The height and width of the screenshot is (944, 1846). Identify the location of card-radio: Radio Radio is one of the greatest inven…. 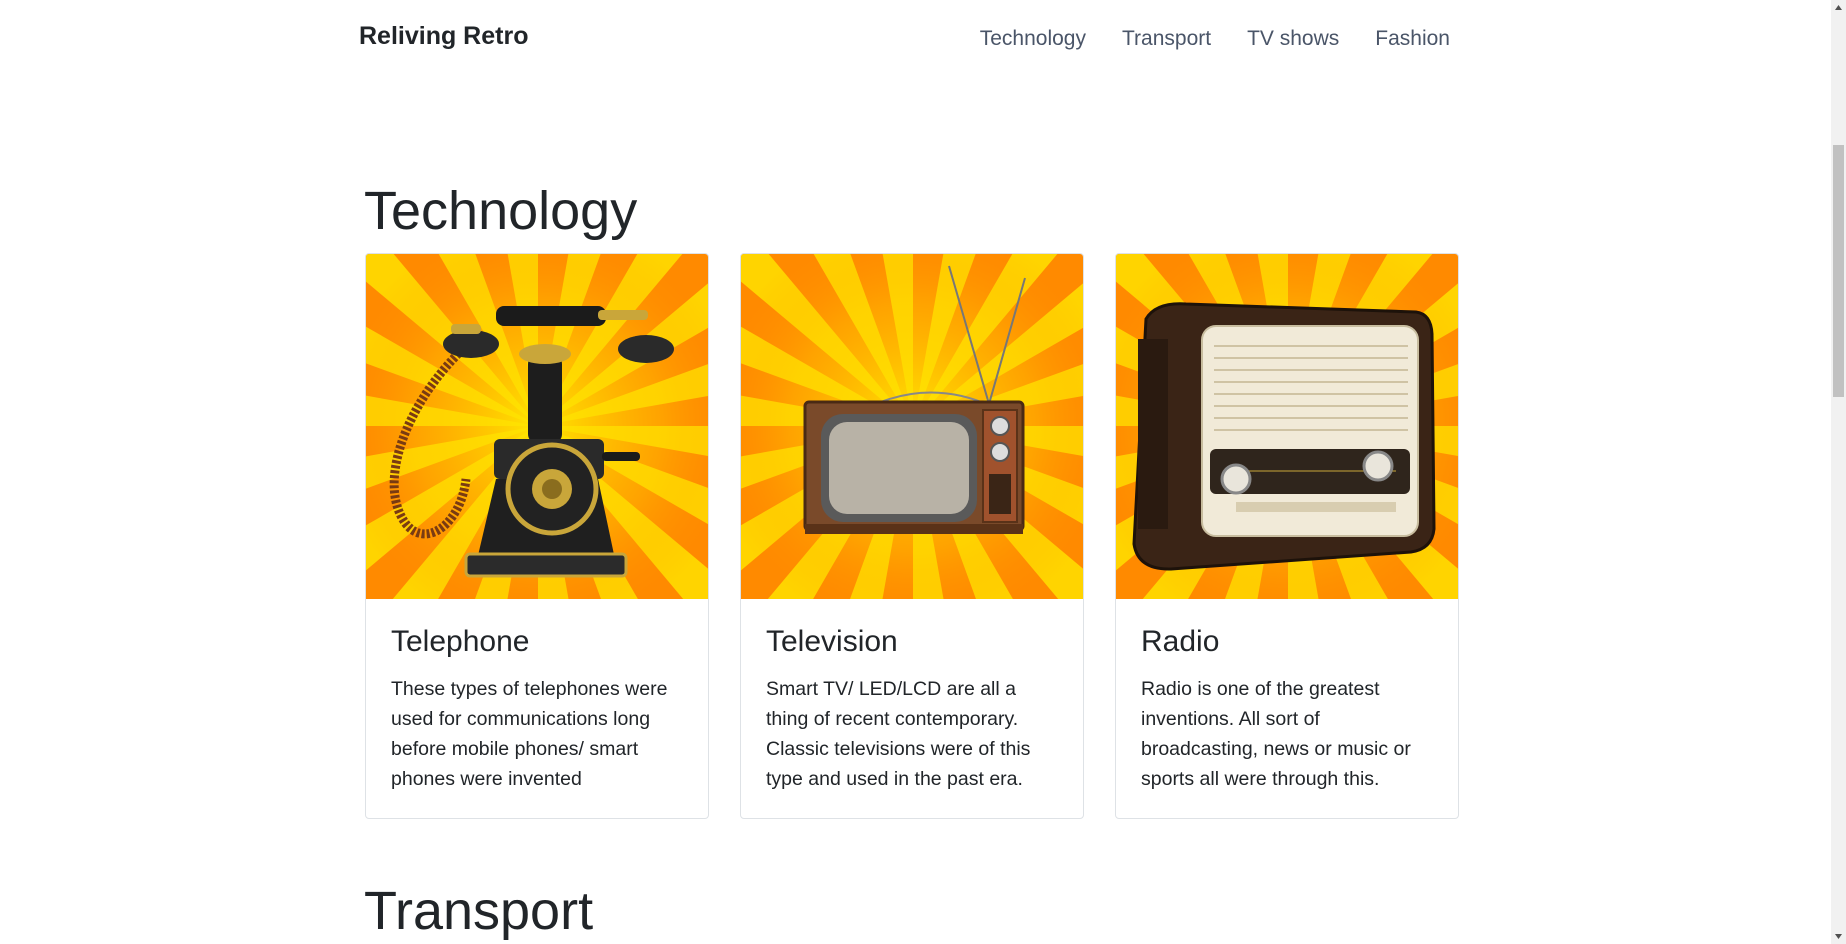
(1287, 536).